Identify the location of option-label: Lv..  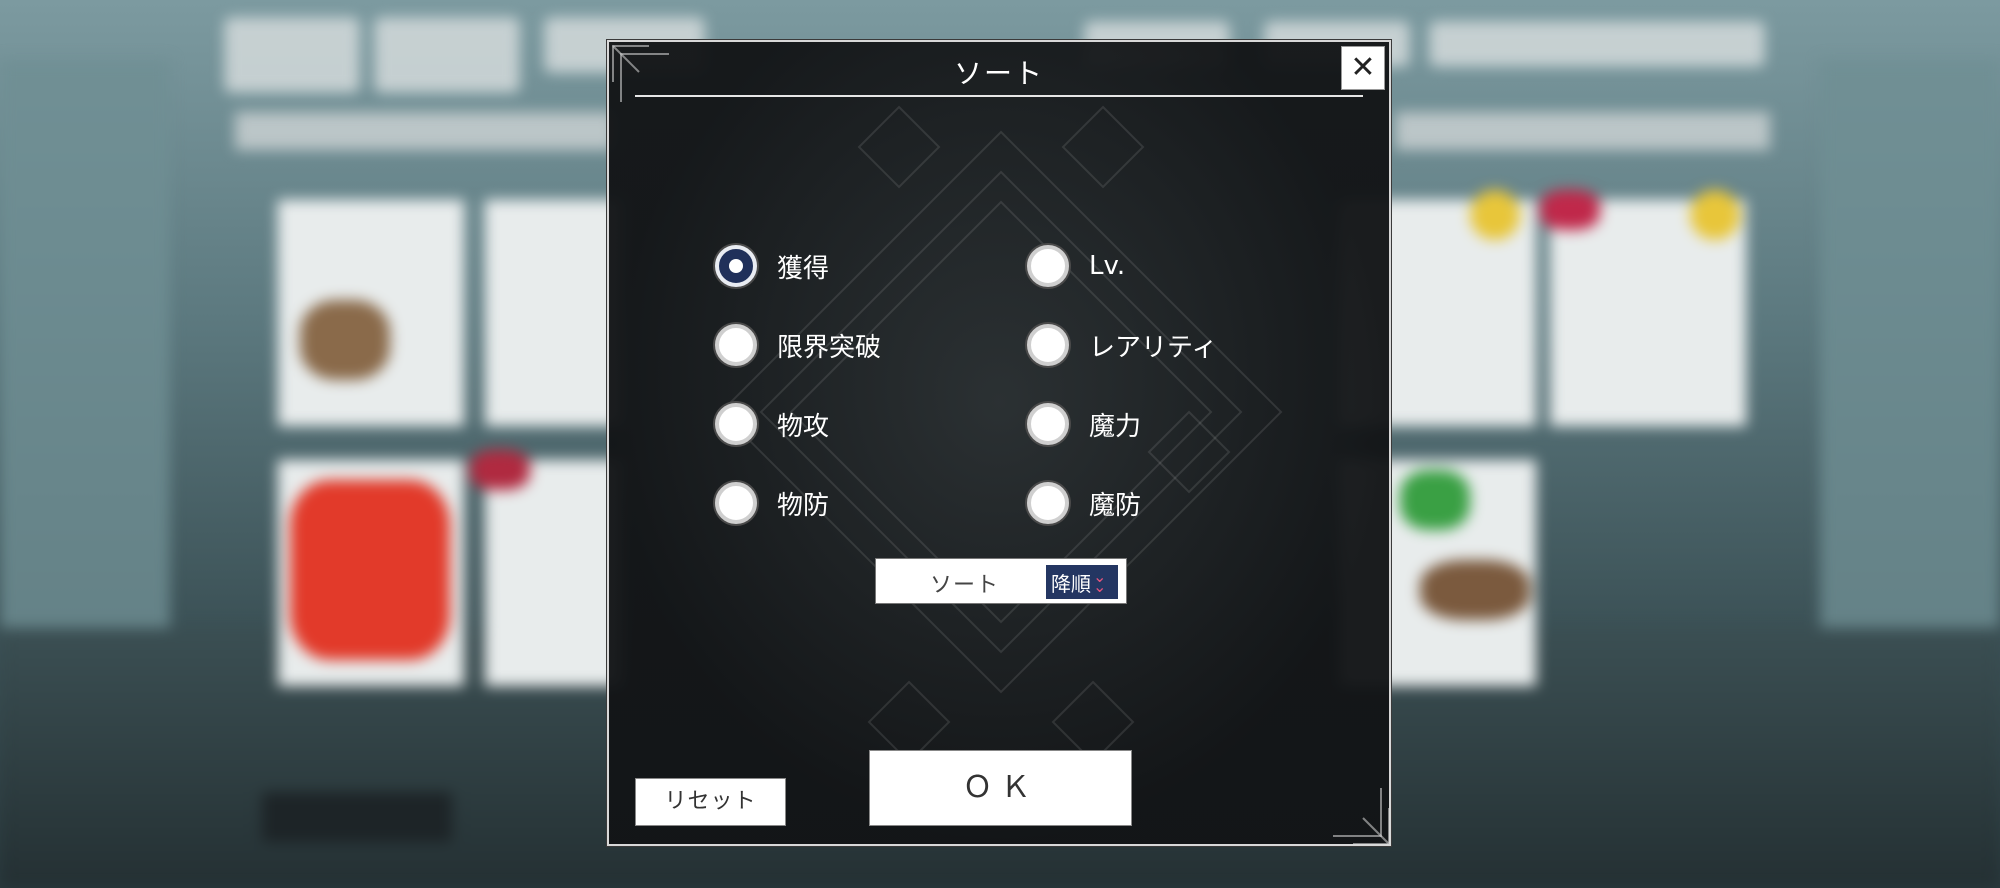
(1107, 266).